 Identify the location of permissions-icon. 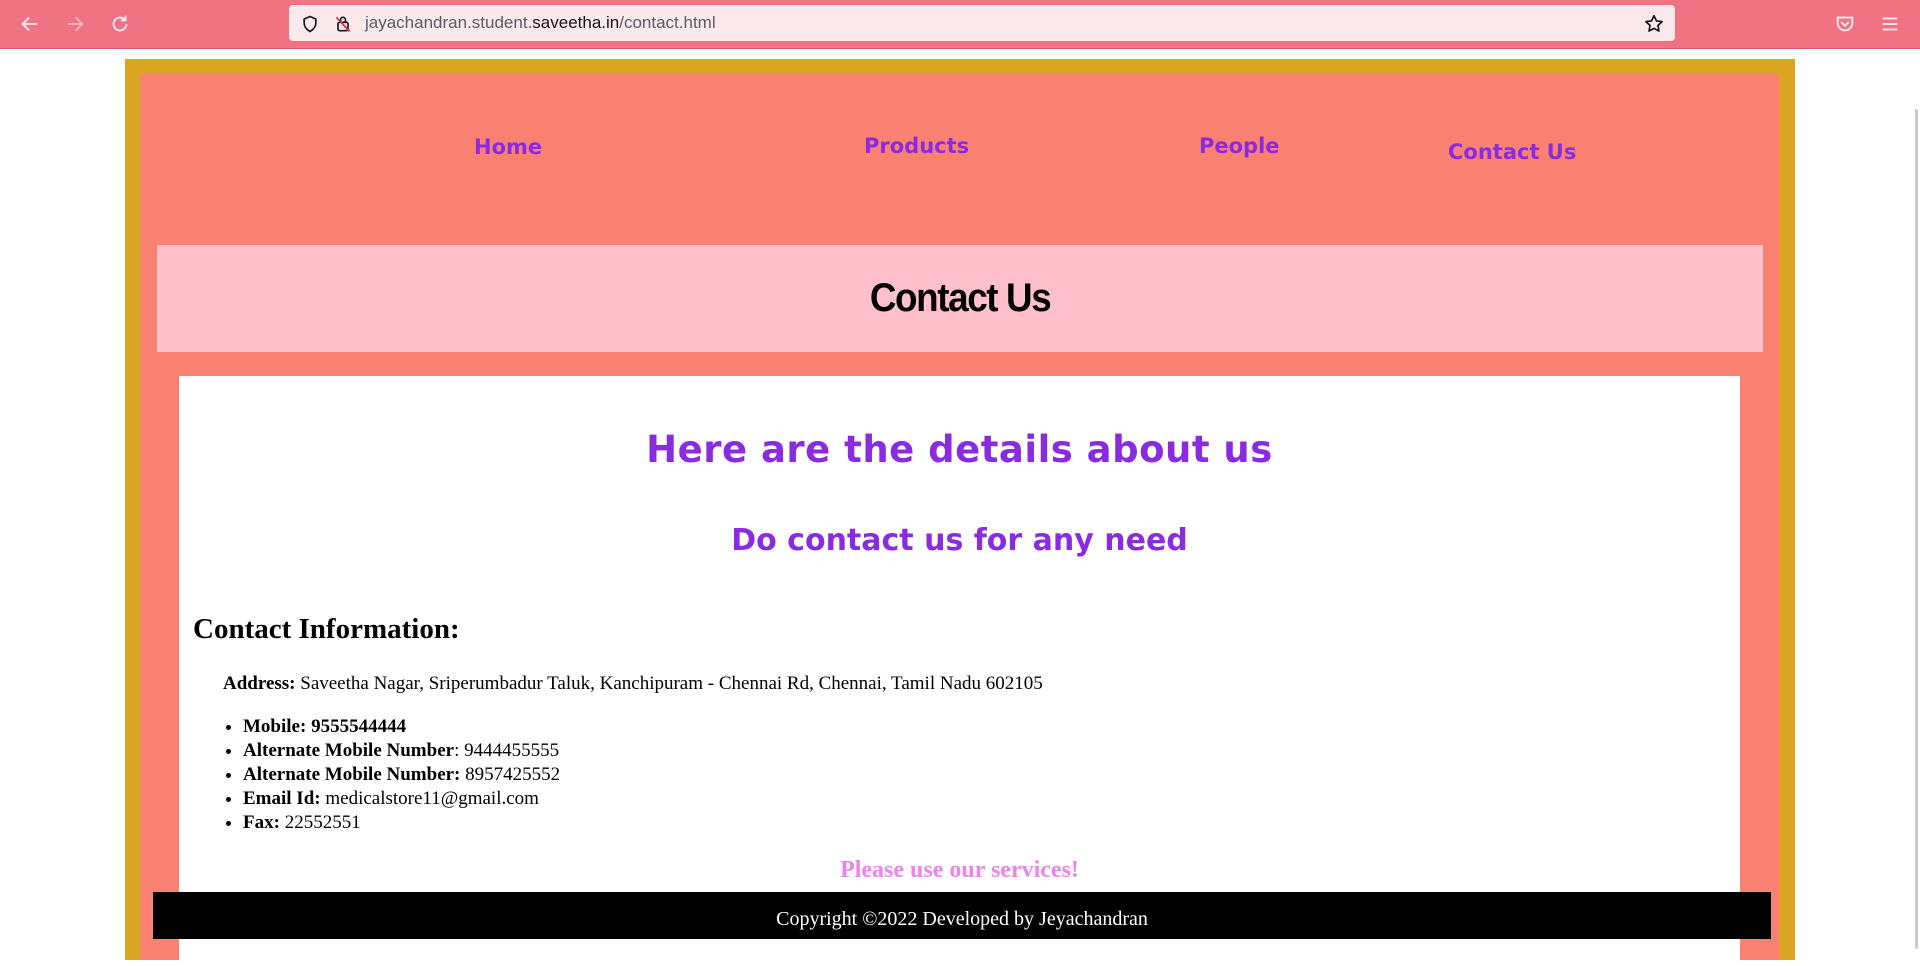
(343, 24).